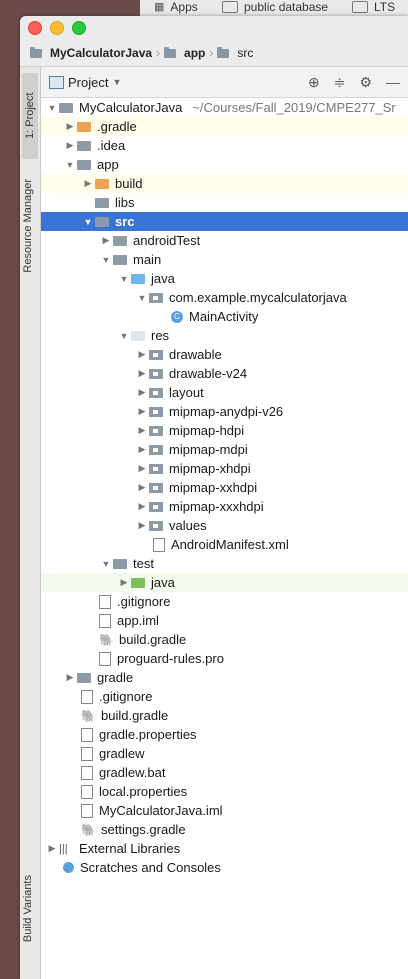 This screenshot has height=979, width=408. Describe the element at coordinates (79, 28) in the screenshot. I see `zoom-window-button` at that location.